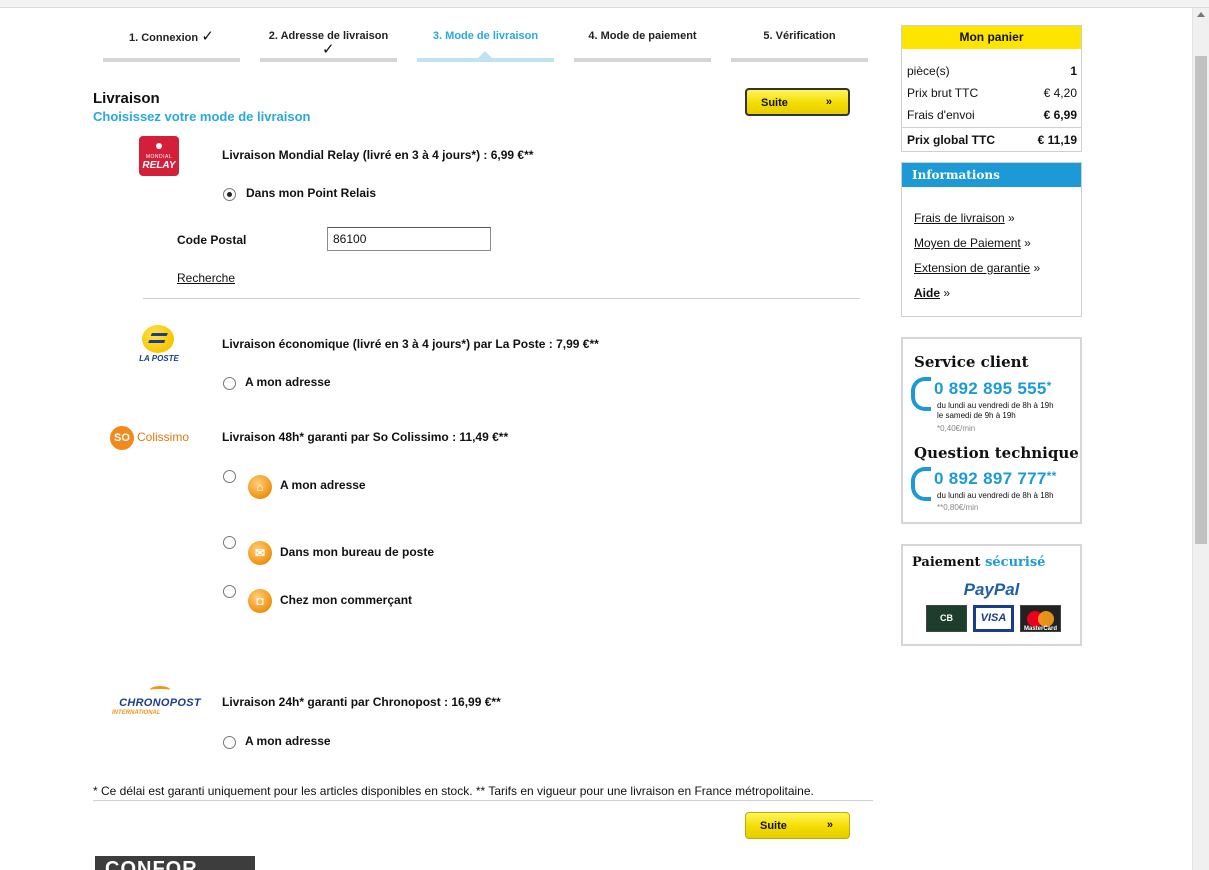  What do you see at coordinates (971, 362) in the screenshot?
I see `service-client-title: Service client` at bounding box center [971, 362].